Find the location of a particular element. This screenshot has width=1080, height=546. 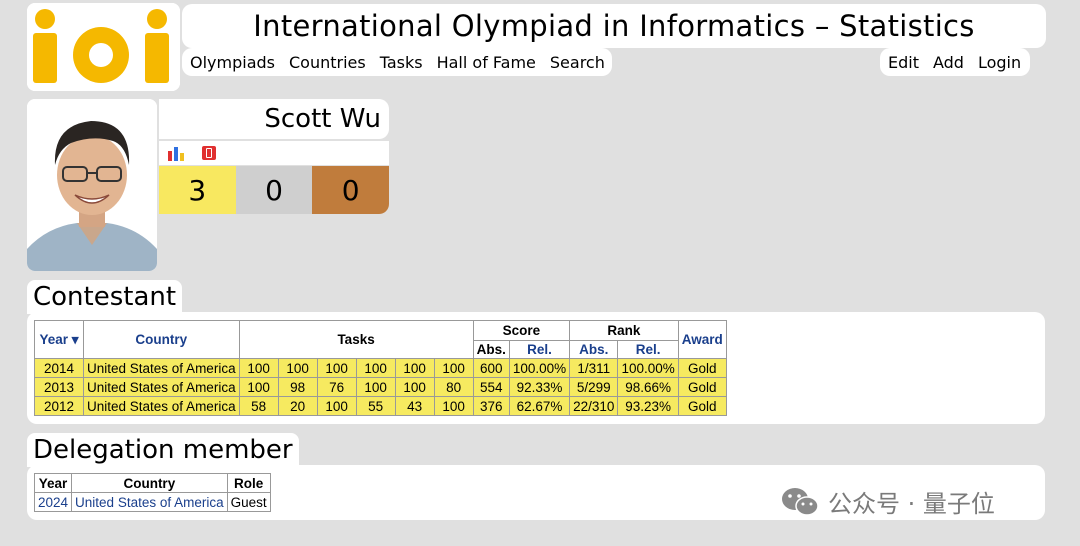

rank-header: Rank is located at coordinates (624, 330).